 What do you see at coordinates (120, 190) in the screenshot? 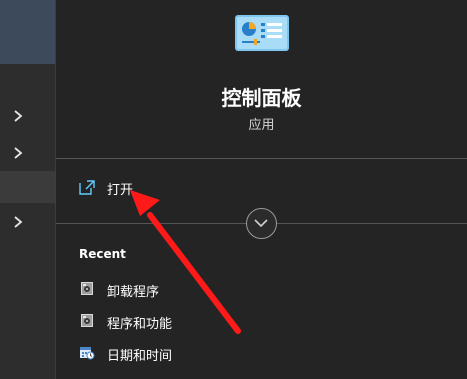
I see `open-label: 打开` at bounding box center [120, 190].